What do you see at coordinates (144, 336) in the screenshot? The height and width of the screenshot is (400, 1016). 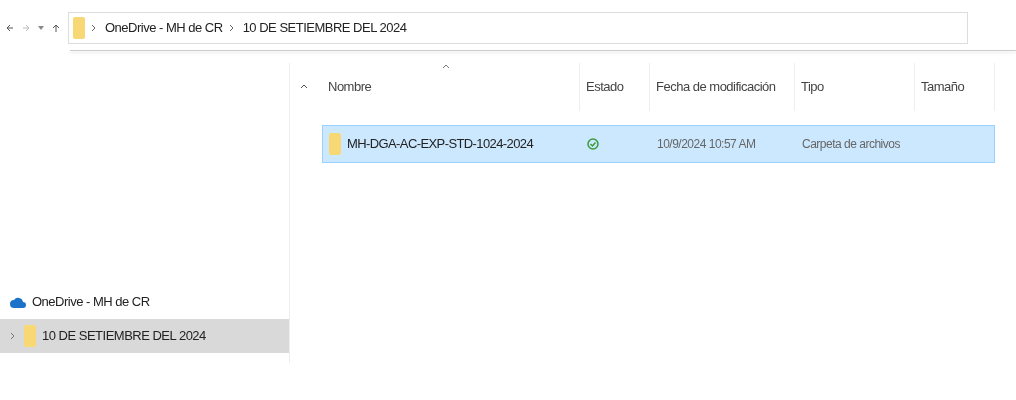 I see `nav-item: 10 DE SETIEMBRE DEL 2024` at bounding box center [144, 336].